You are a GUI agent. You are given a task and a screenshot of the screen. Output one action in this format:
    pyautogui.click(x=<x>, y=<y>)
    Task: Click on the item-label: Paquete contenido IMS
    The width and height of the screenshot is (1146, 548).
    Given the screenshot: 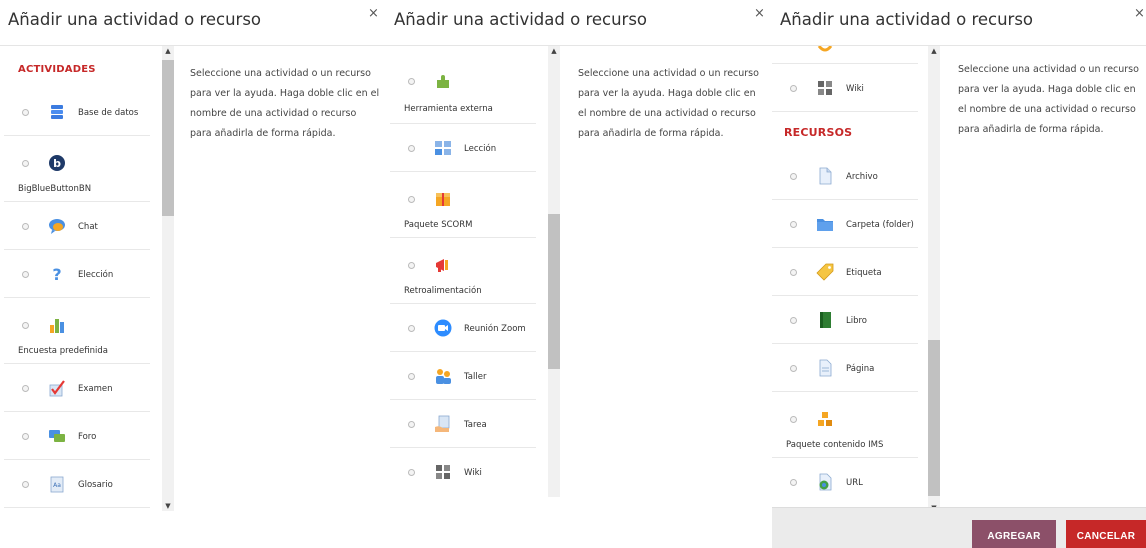 What is the action you would take?
    pyautogui.click(x=835, y=445)
    